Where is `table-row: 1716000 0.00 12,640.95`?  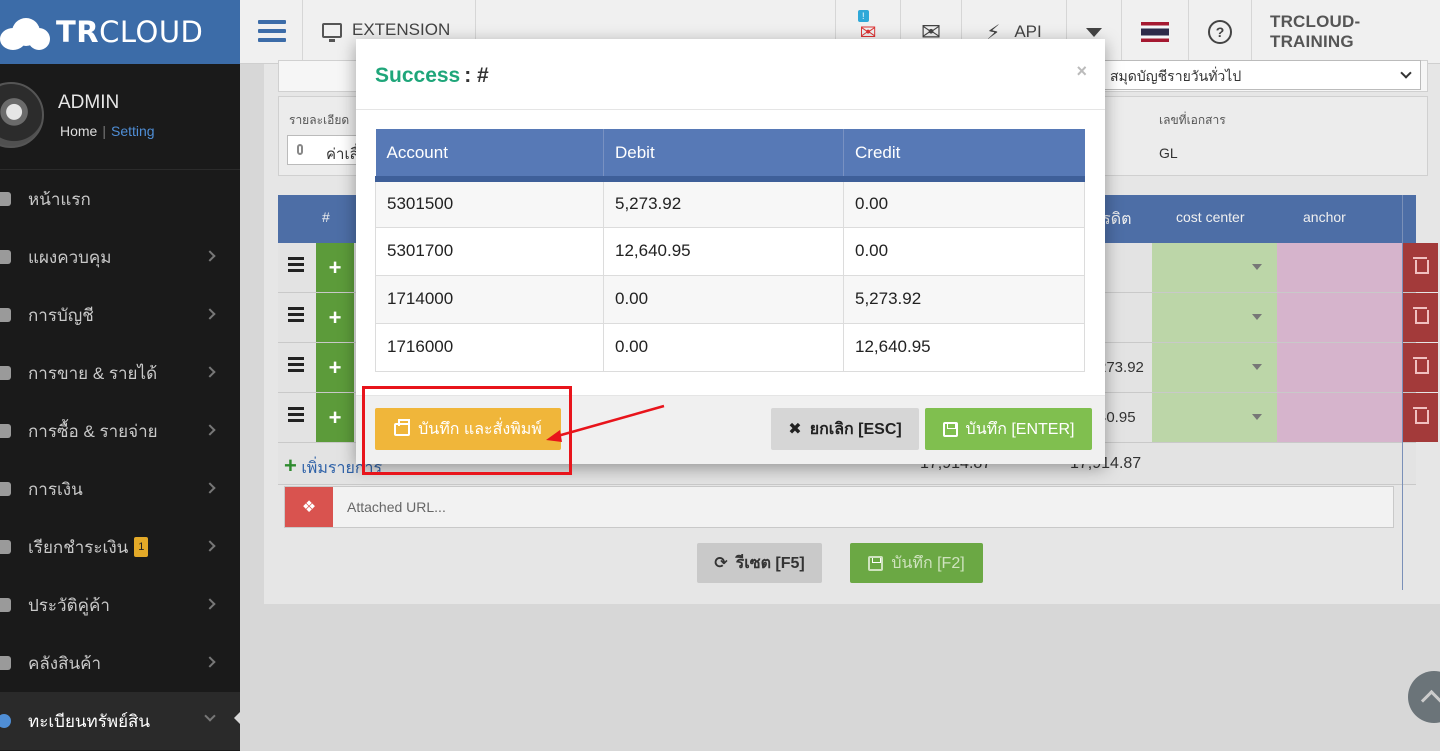 table-row: 1716000 0.00 12,640.95 is located at coordinates (730, 347).